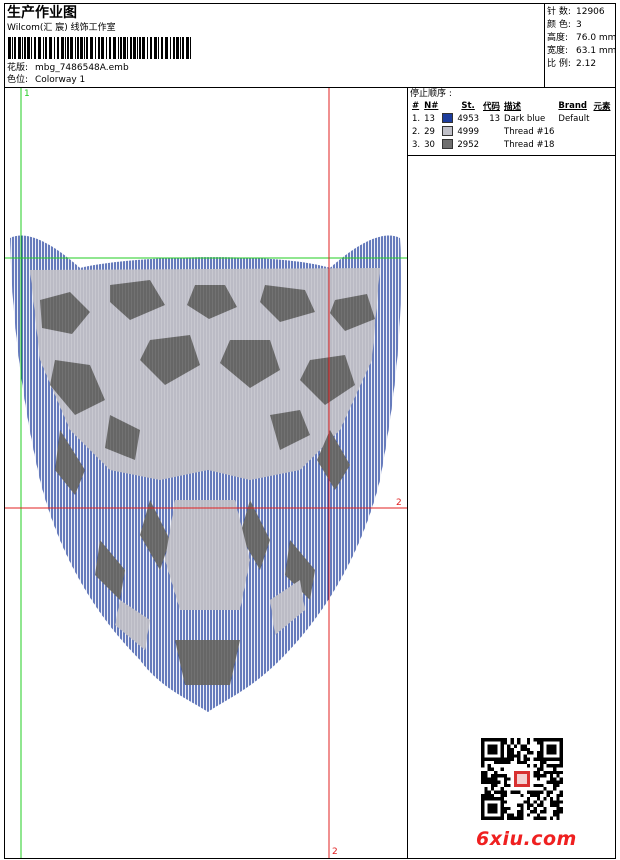 The width and height of the screenshot is (620, 860). Describe the element at coordinates (416, 131) in the screenshot. I see `row-index: 2.` at that location.